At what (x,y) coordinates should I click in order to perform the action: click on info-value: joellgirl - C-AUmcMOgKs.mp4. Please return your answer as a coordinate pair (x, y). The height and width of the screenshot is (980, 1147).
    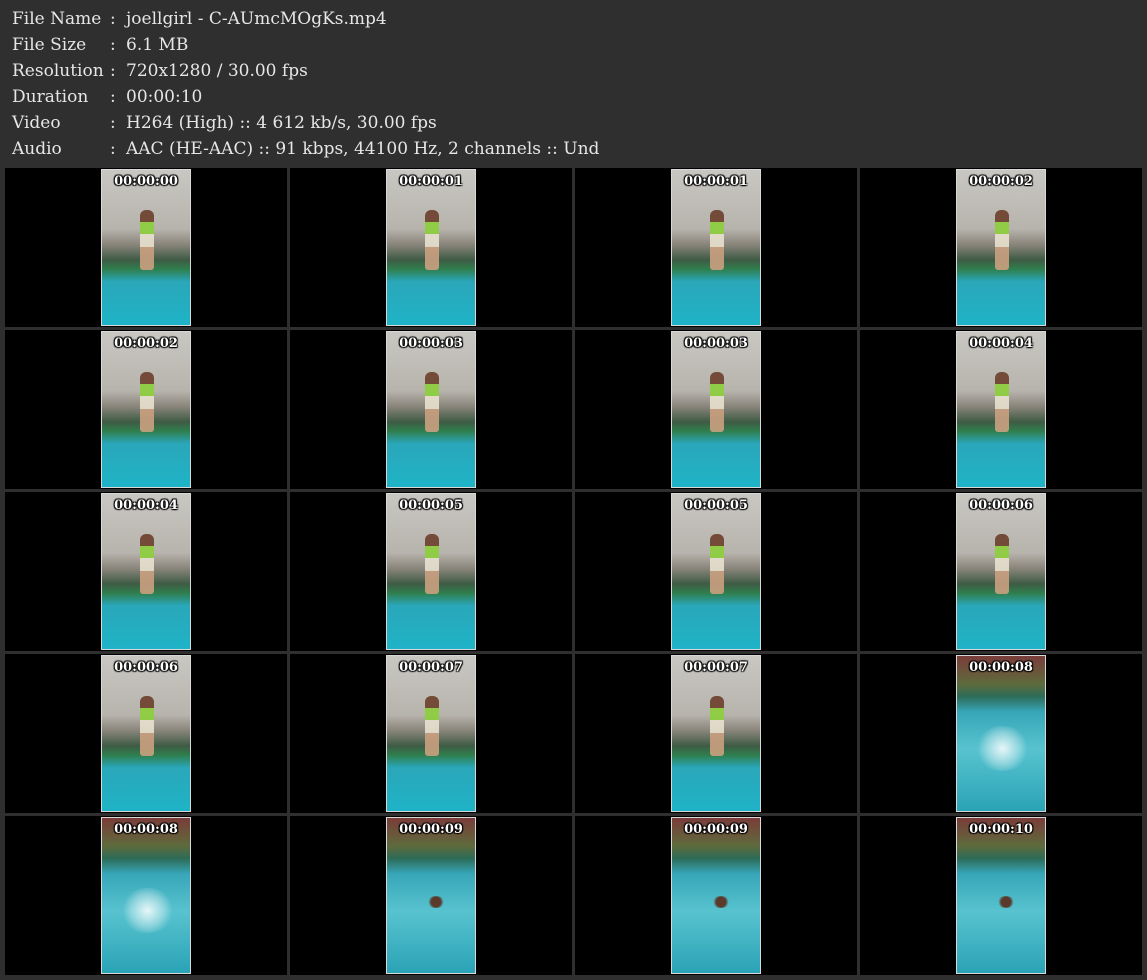
    Looking at the image, I should click on (256, 19).